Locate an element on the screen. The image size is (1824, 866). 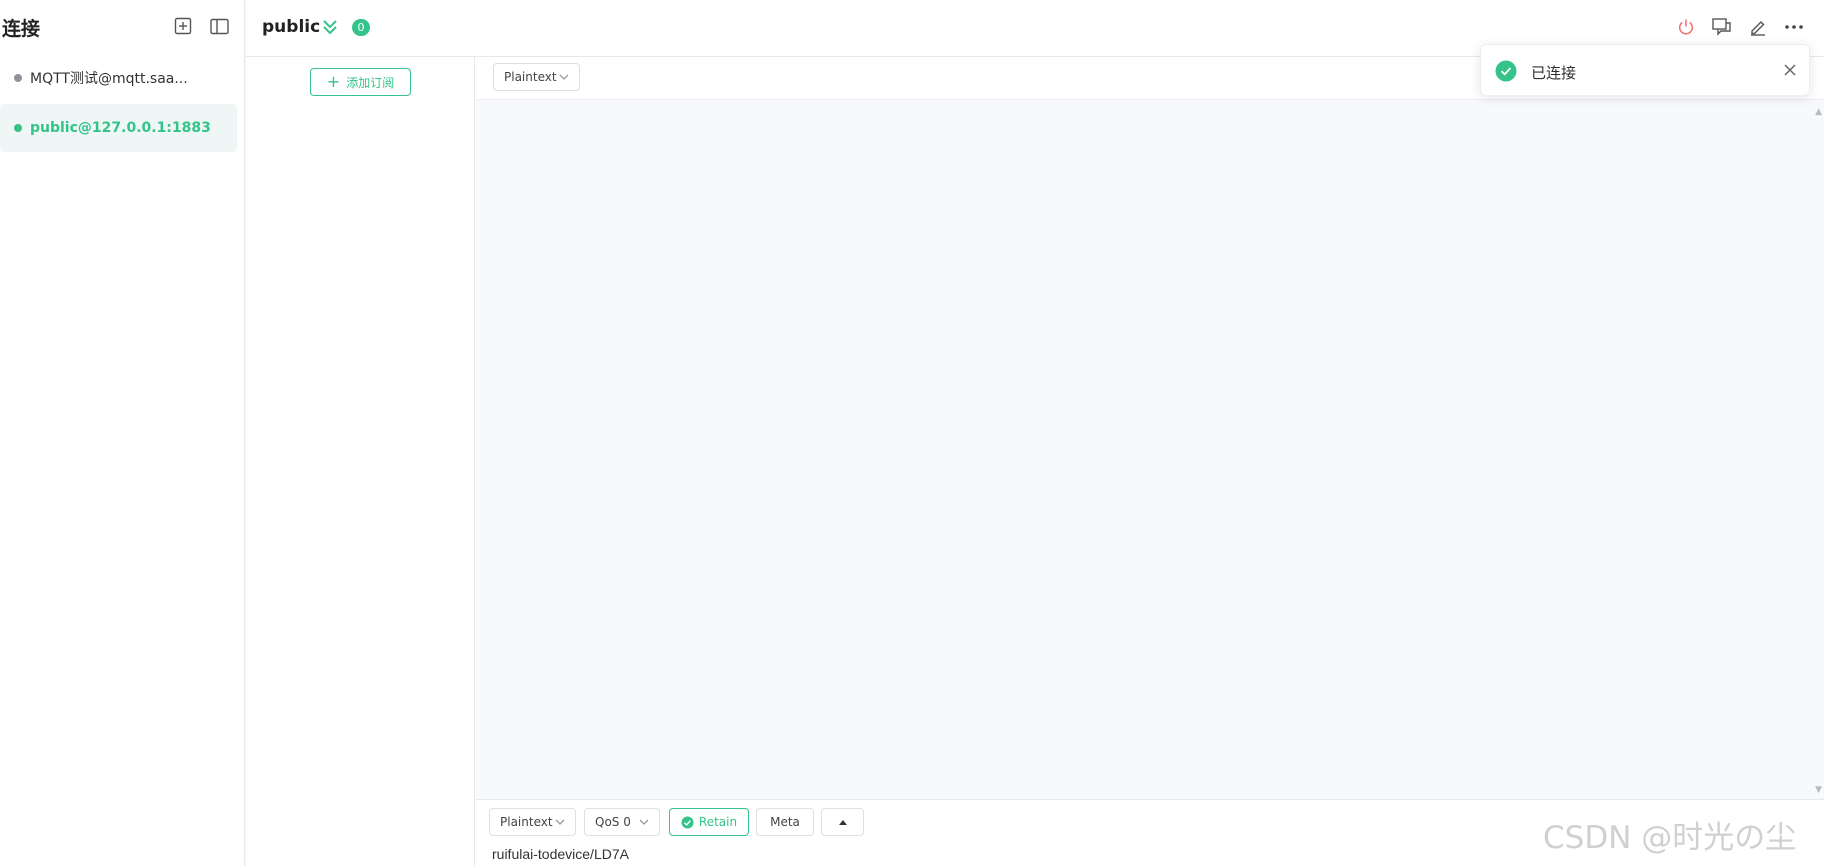
power-icon is located at coordinates (1686, 27).